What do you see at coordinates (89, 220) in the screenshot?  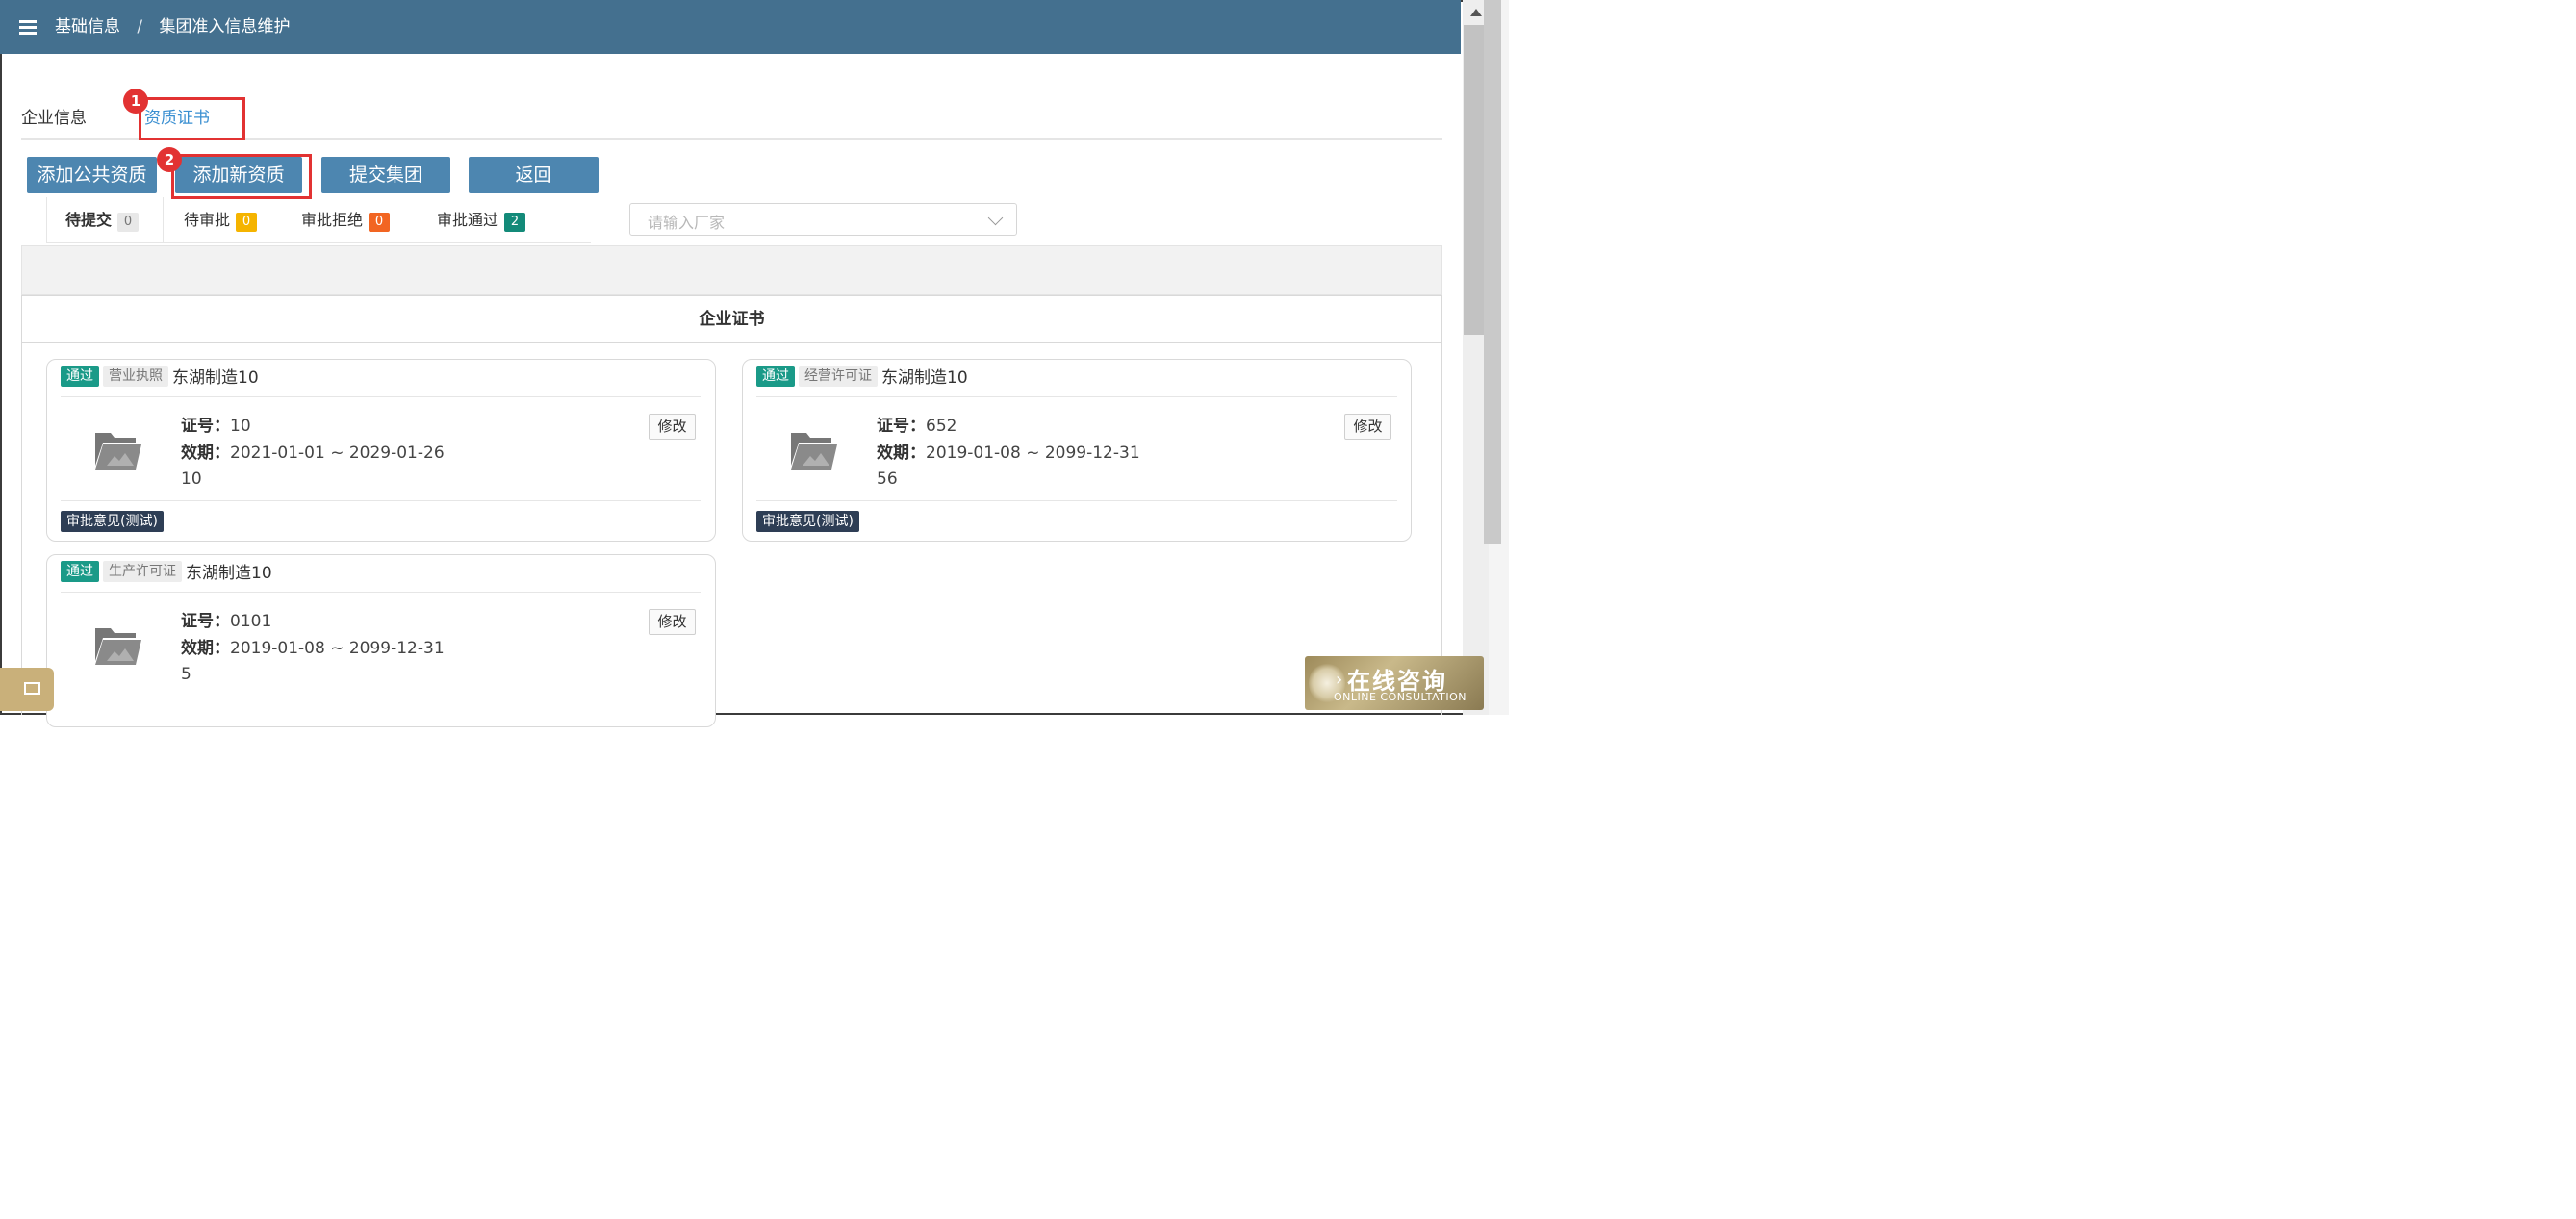 I see `status-tab-label: 待提交` at bounding box center [89, 220].